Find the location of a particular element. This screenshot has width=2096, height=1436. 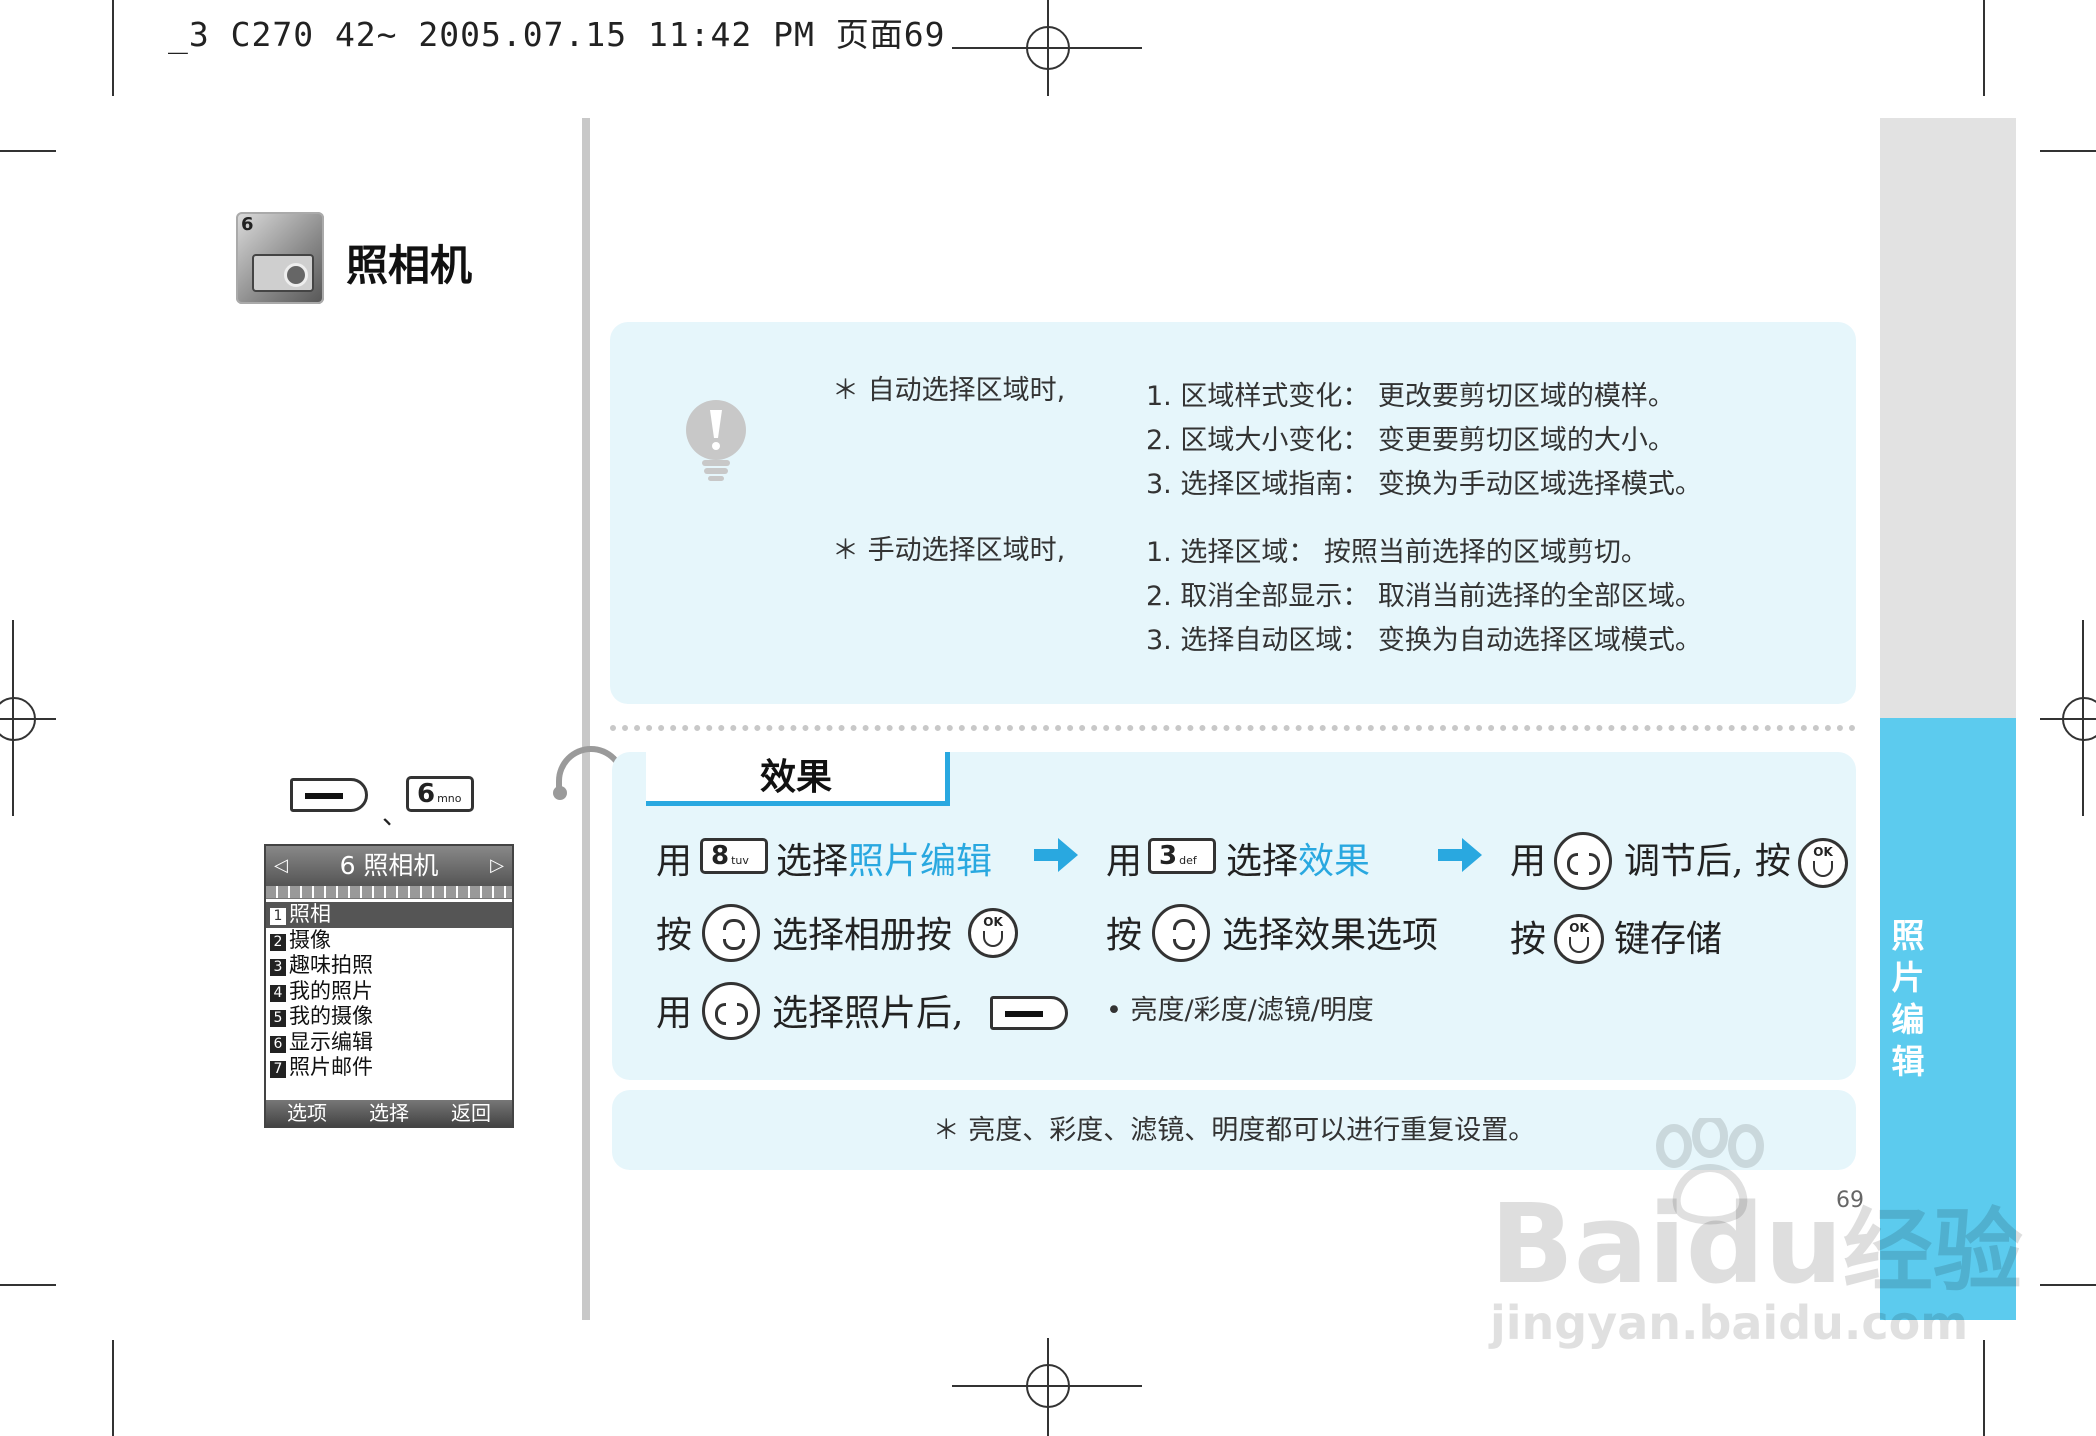

menu-list: 1 照相 2 摄像 3 趣味拍照 4 我的照片 5 我的摄像 6 显示编辑 7 照片邮件 is located at coordinates (389, 990).